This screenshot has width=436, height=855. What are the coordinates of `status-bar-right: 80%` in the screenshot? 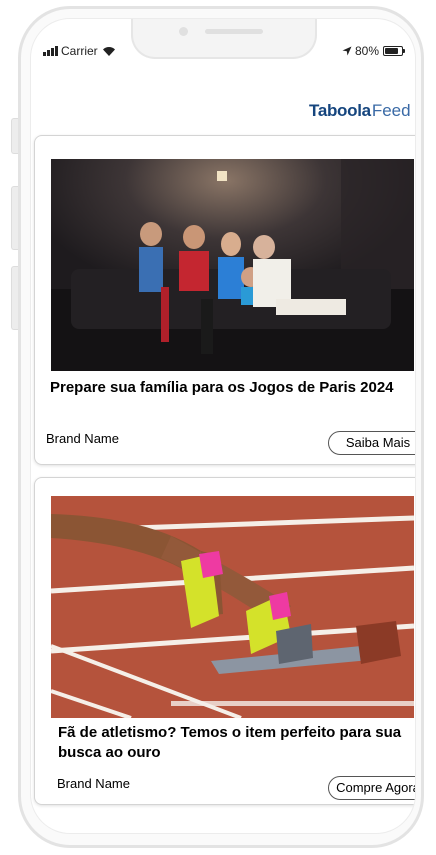 It's located at (373, 51).